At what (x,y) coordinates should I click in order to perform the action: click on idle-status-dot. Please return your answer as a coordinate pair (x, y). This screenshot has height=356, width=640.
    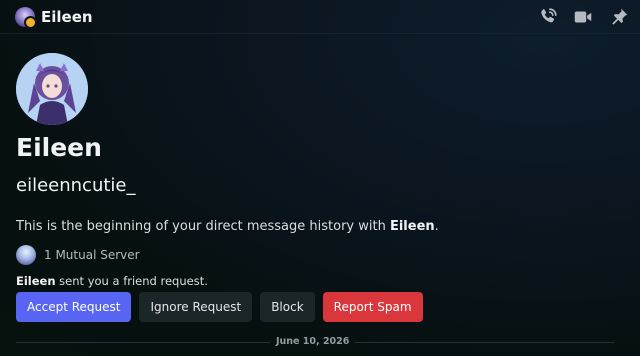
    Looking at the image, I should click on (30, 22).